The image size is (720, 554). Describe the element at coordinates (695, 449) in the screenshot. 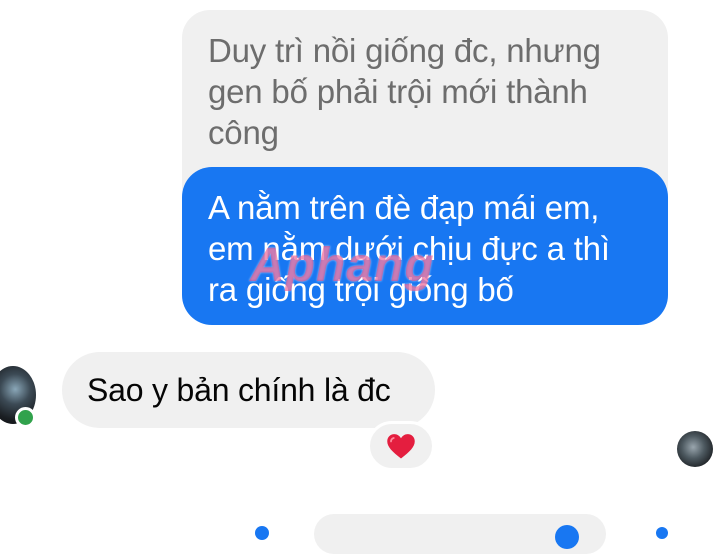

I see `seen-indicator-avatar` at that location.